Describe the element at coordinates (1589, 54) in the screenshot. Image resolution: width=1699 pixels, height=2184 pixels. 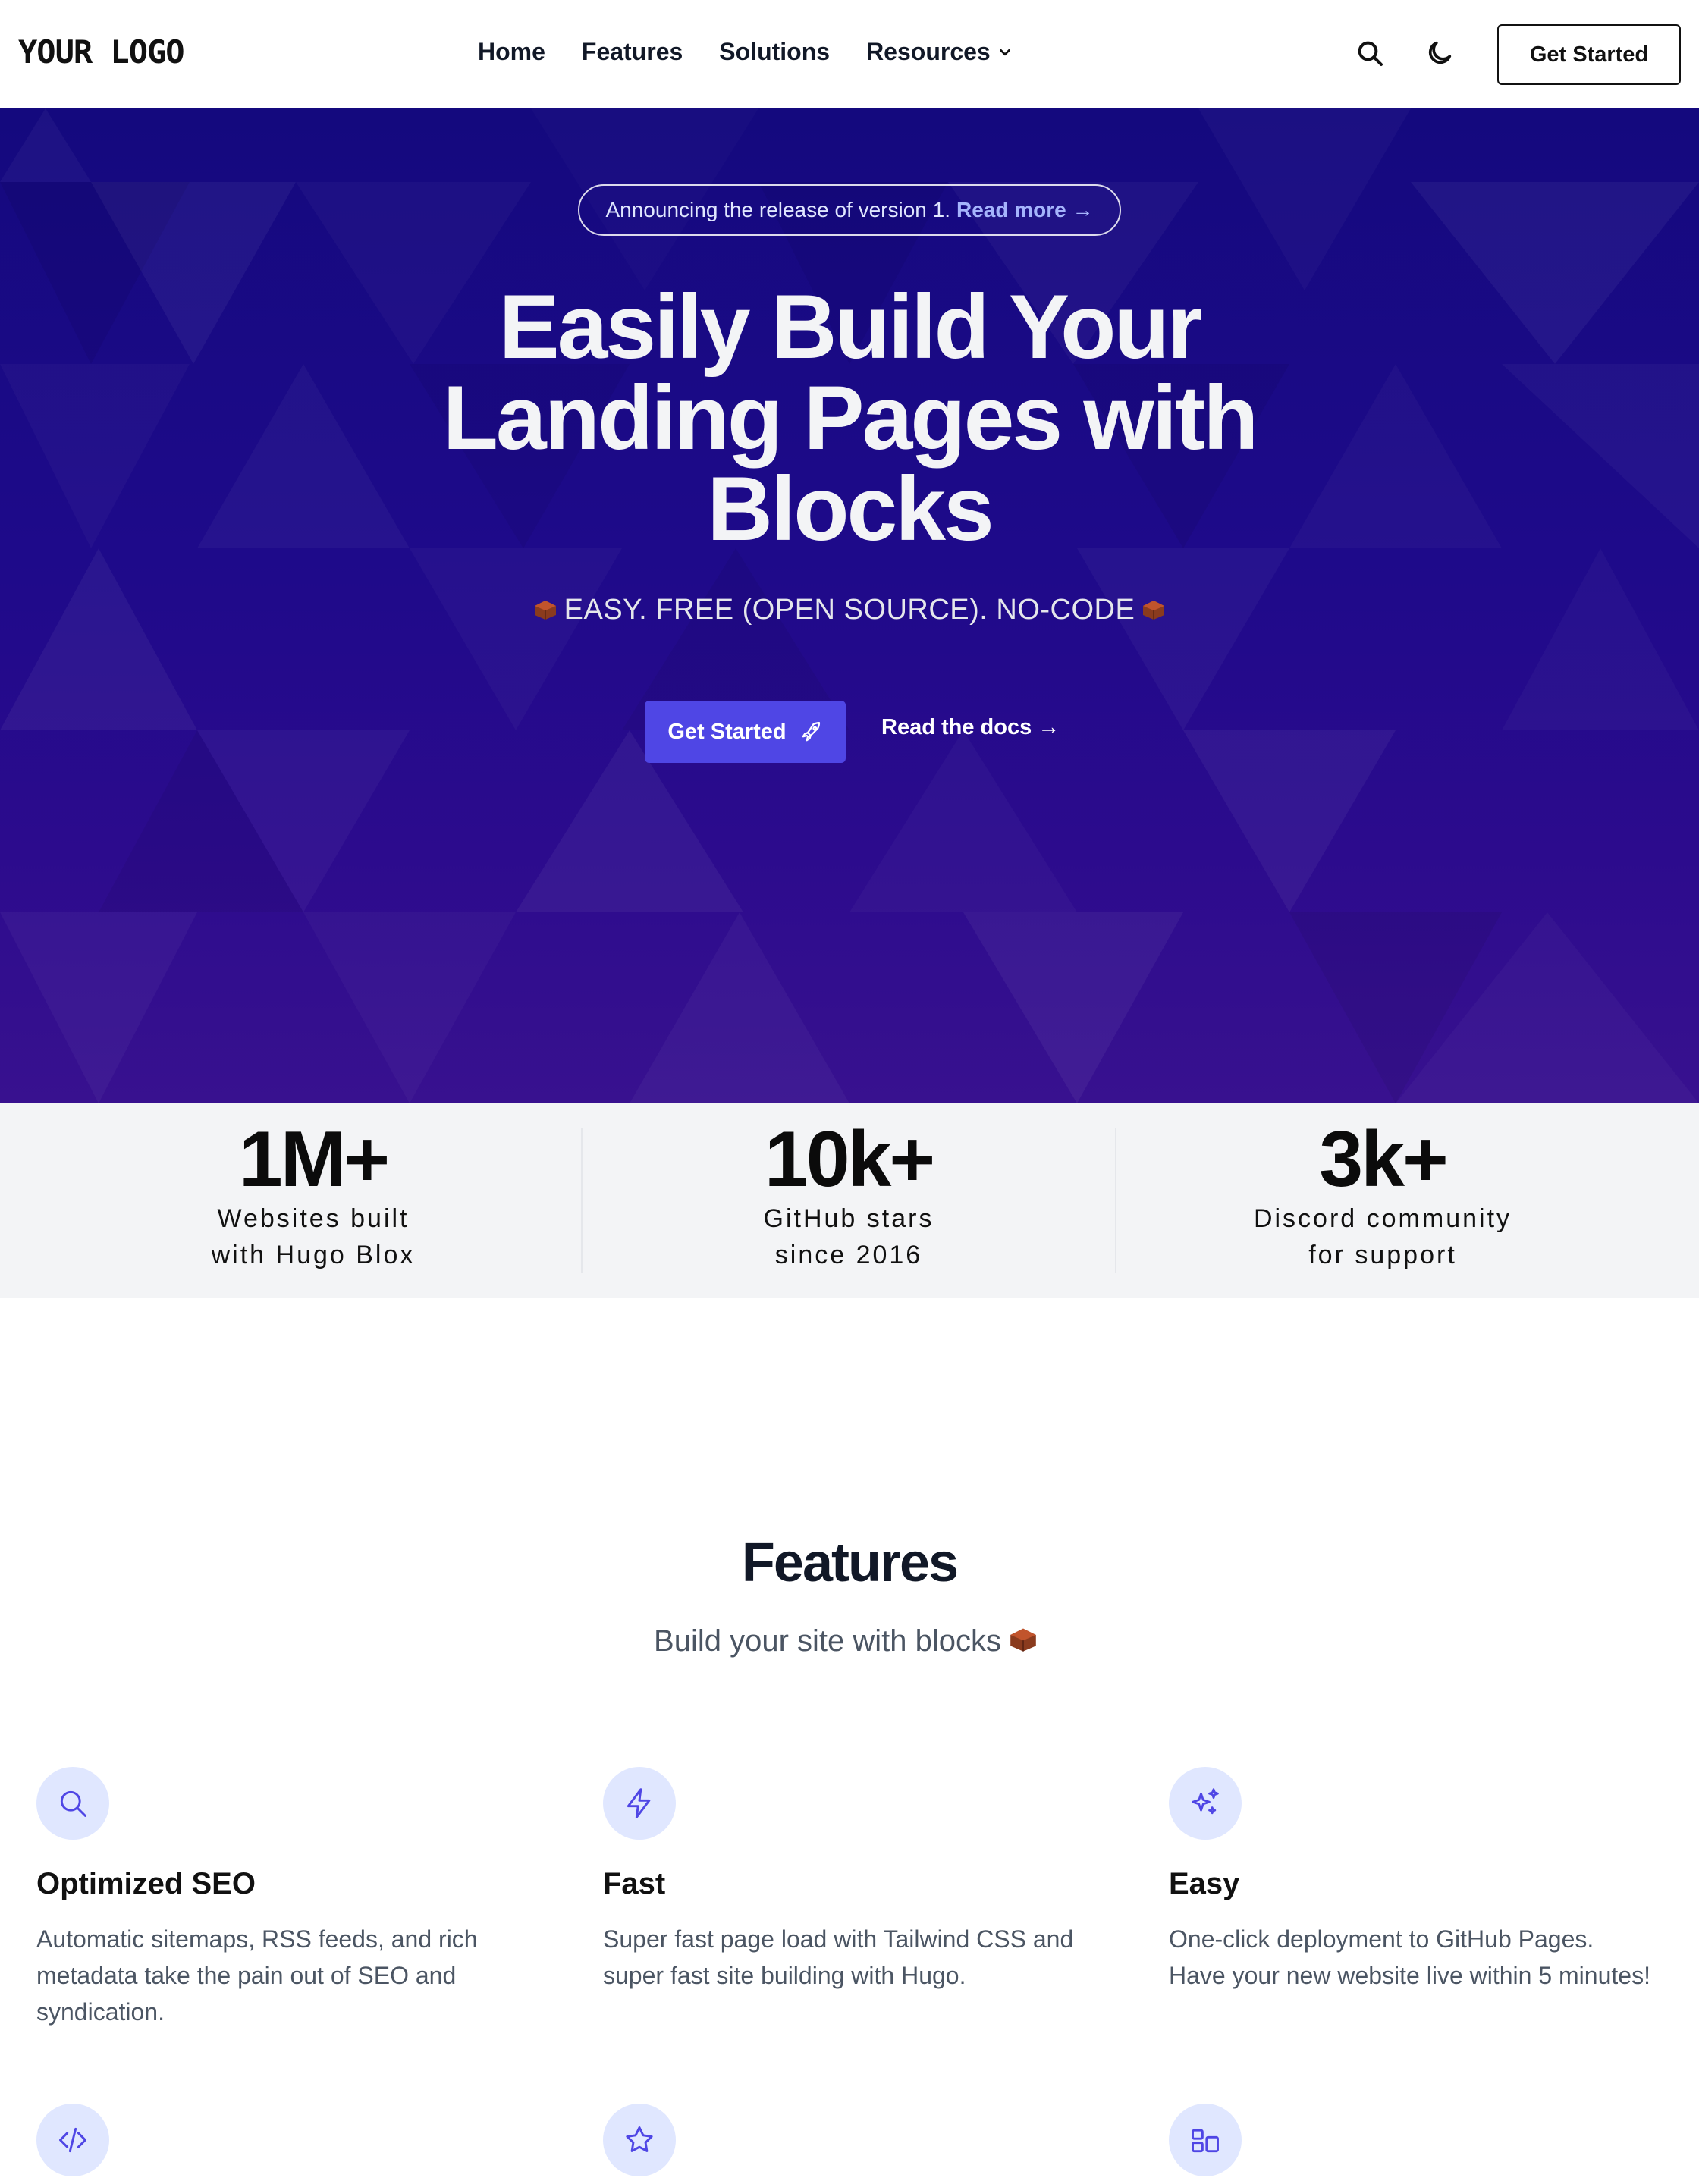
I see `get-started-nav-button: Get Started` at that location.